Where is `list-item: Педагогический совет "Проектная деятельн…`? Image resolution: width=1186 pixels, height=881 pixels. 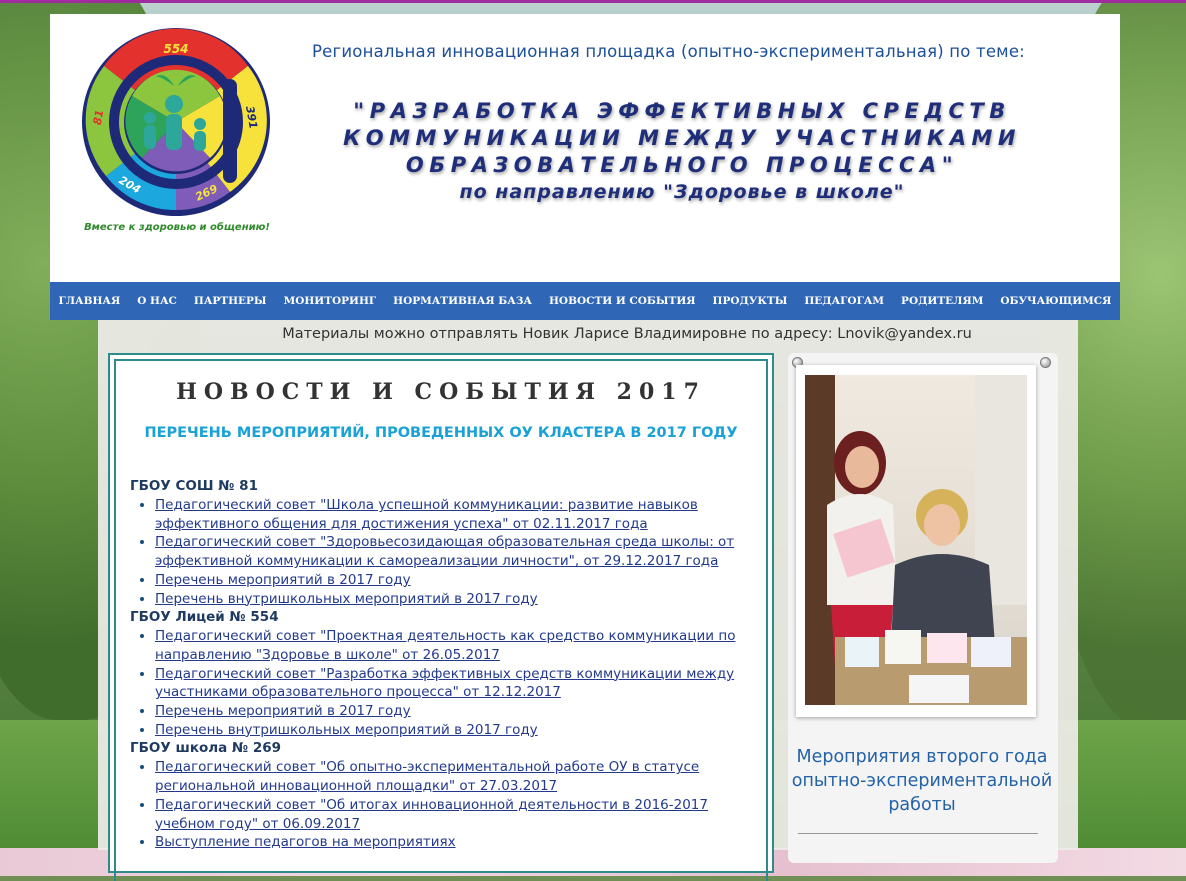
list-item: Педагогический совет "Проектная деятельн… is located at coordinates (452, 645).